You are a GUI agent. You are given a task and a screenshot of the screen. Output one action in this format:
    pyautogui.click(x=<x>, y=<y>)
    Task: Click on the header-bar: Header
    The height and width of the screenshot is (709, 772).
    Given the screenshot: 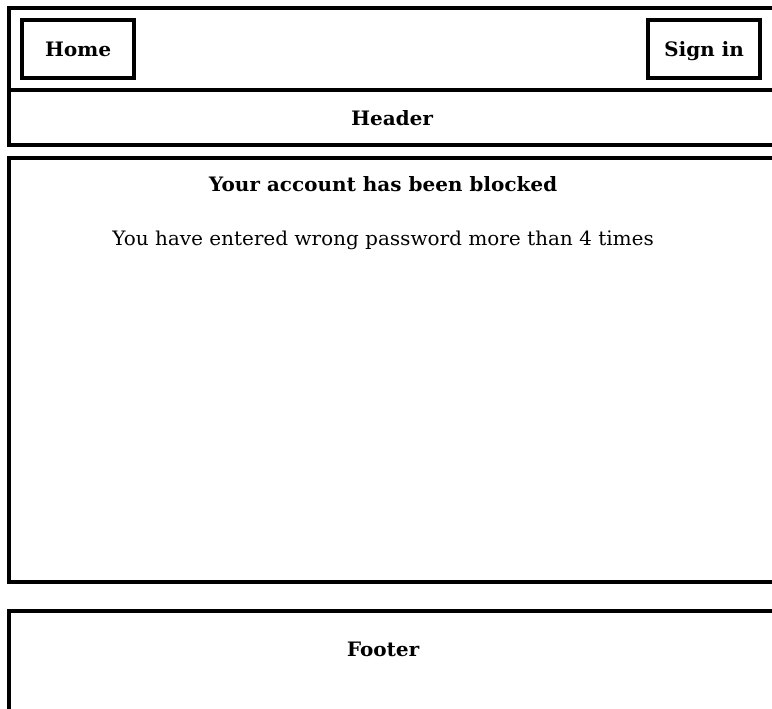 What is the action you would take?
    pyautogui.click(x=389, y=117)
    